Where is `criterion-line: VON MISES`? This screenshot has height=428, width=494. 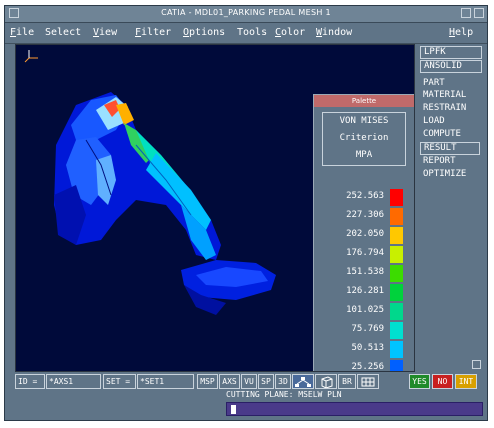
criterion-line: VON MISES is located at coordinates (364, 121).